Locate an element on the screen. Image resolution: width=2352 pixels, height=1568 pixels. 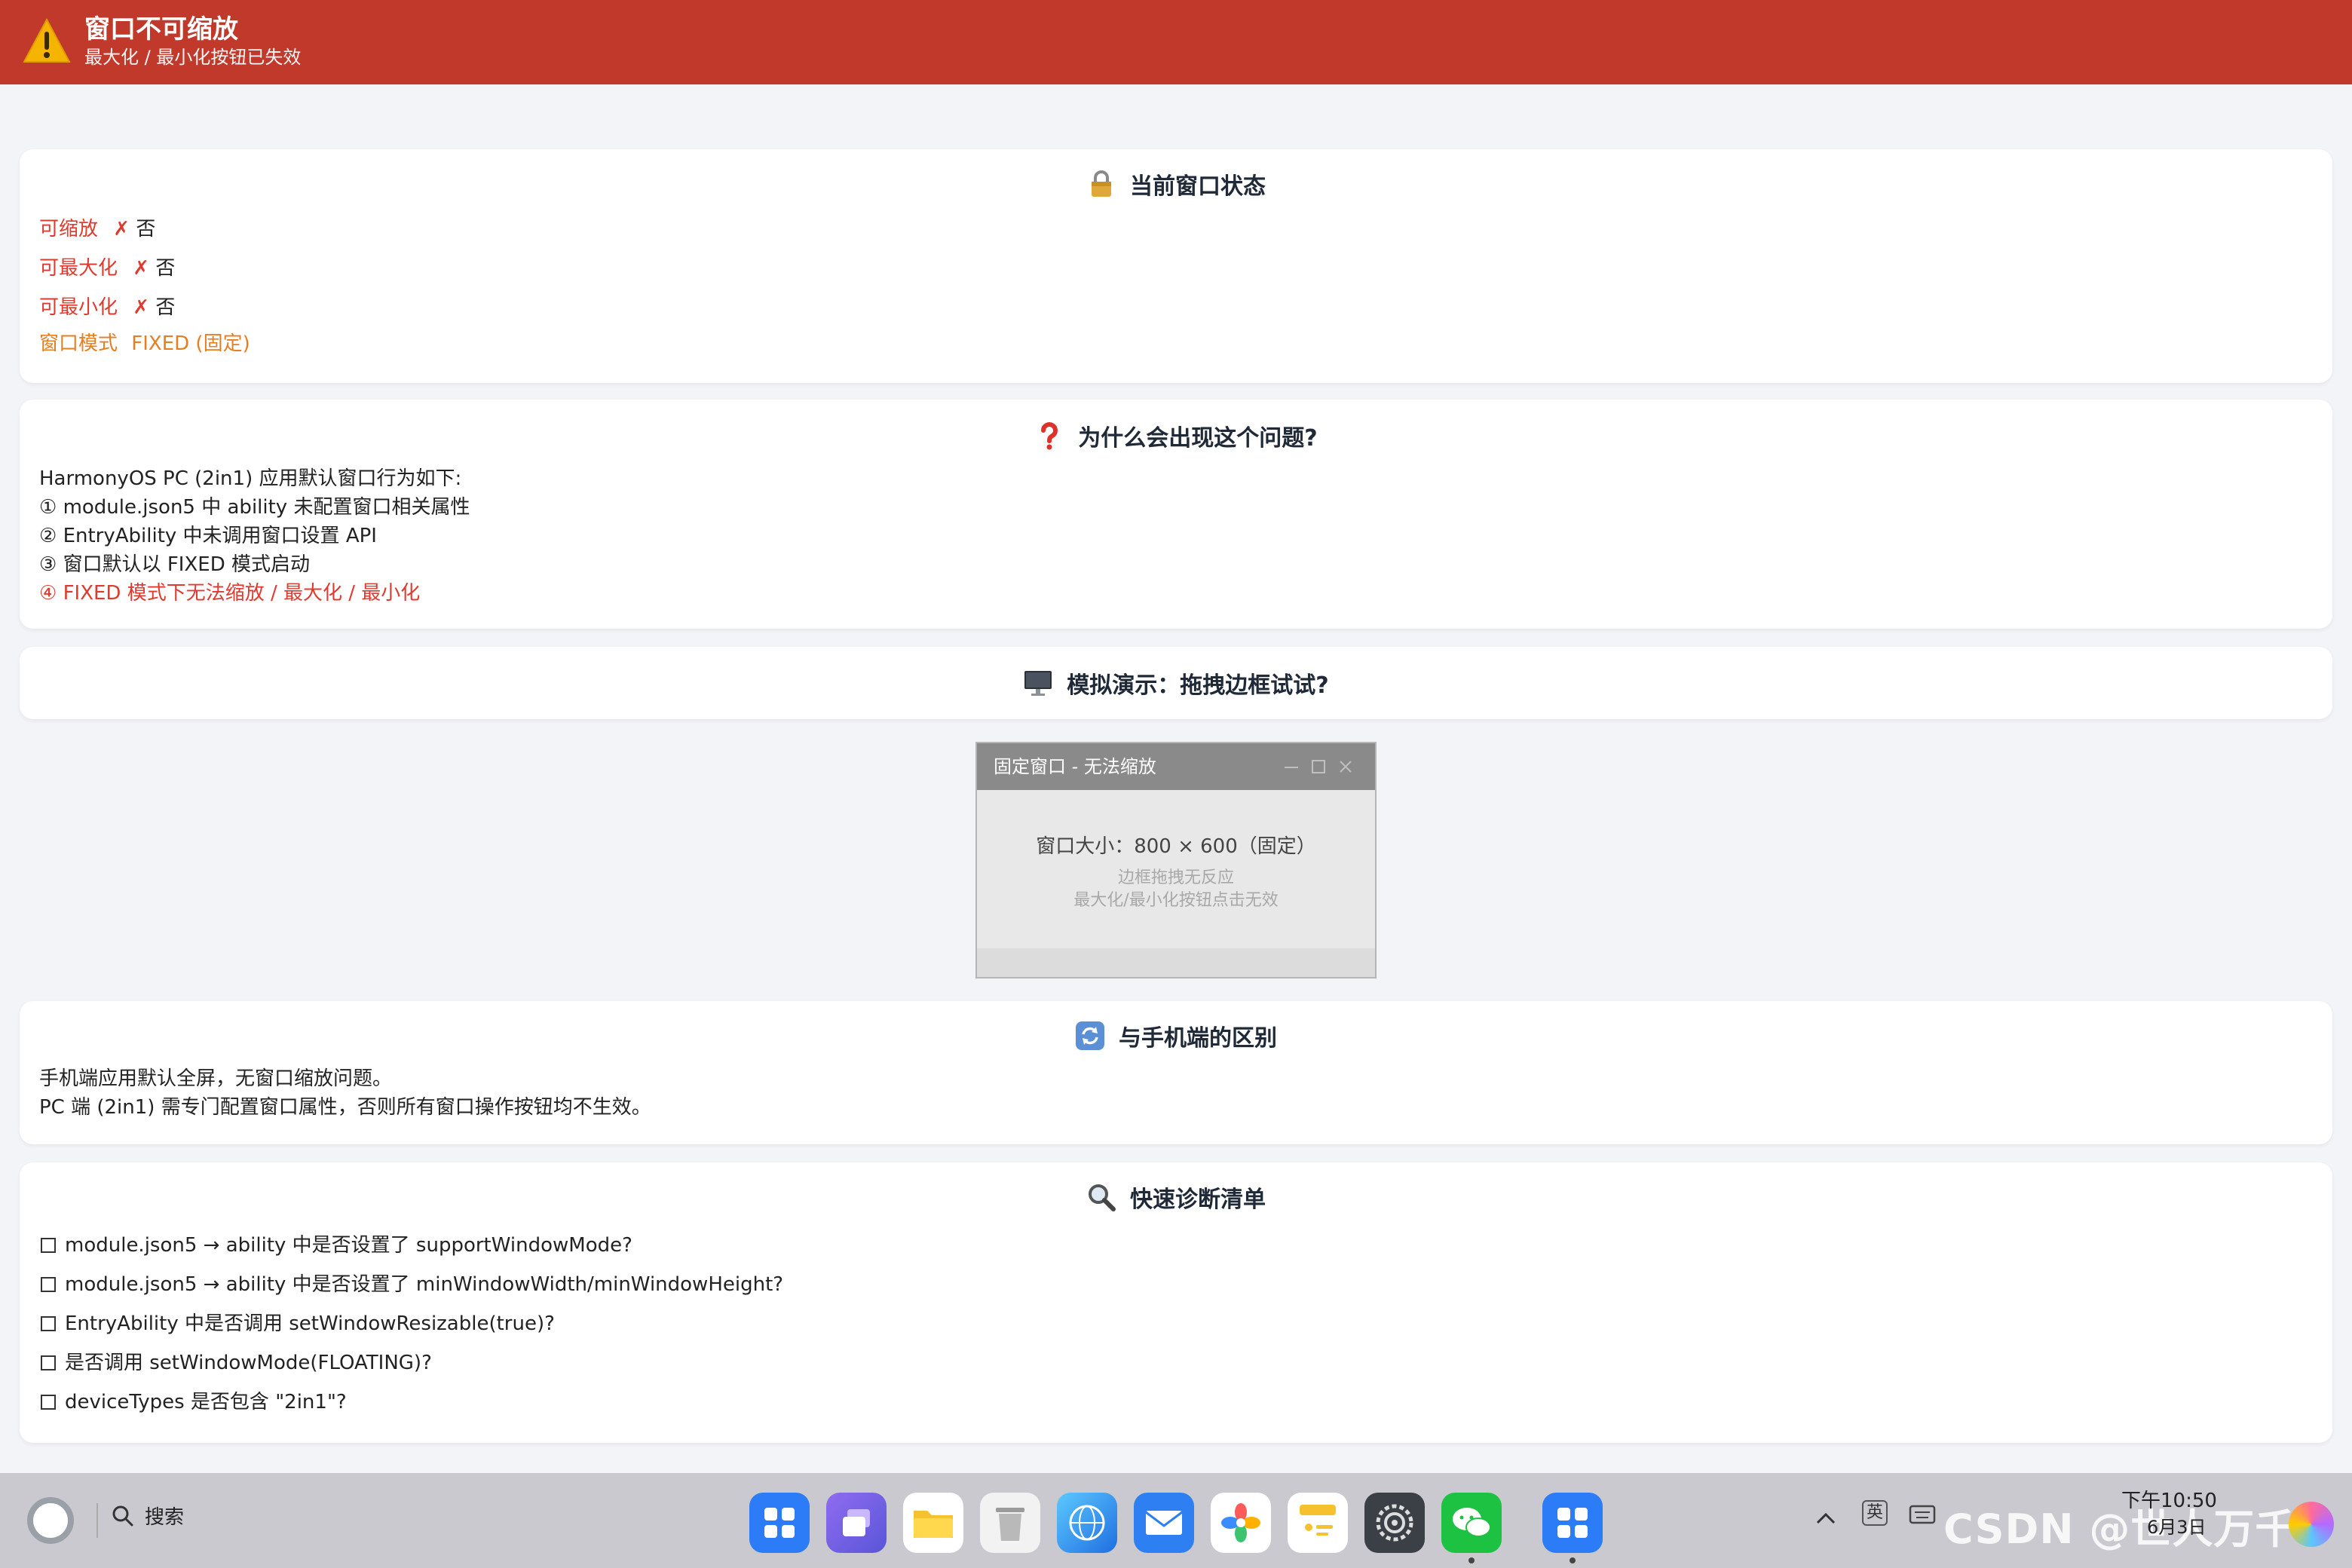
why-item-highlight: ④ FIXED 模式下无法缩放 / 最大化 / 最小化 is located at coordinates (230, 593).